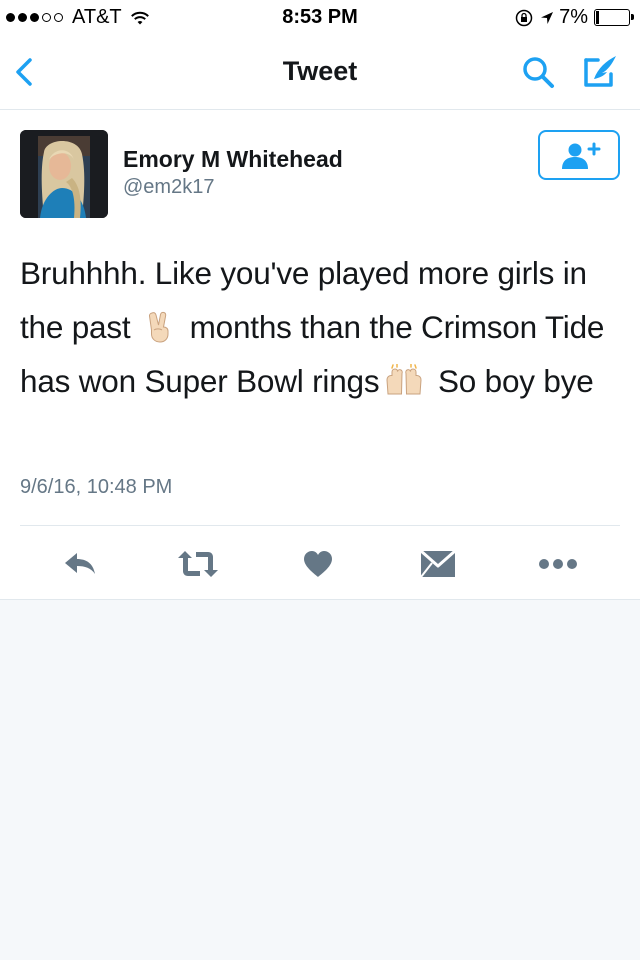 Image resolution: width=640 pixels, height=960 pixels. I want to click on compose-button, so click(600, 72).